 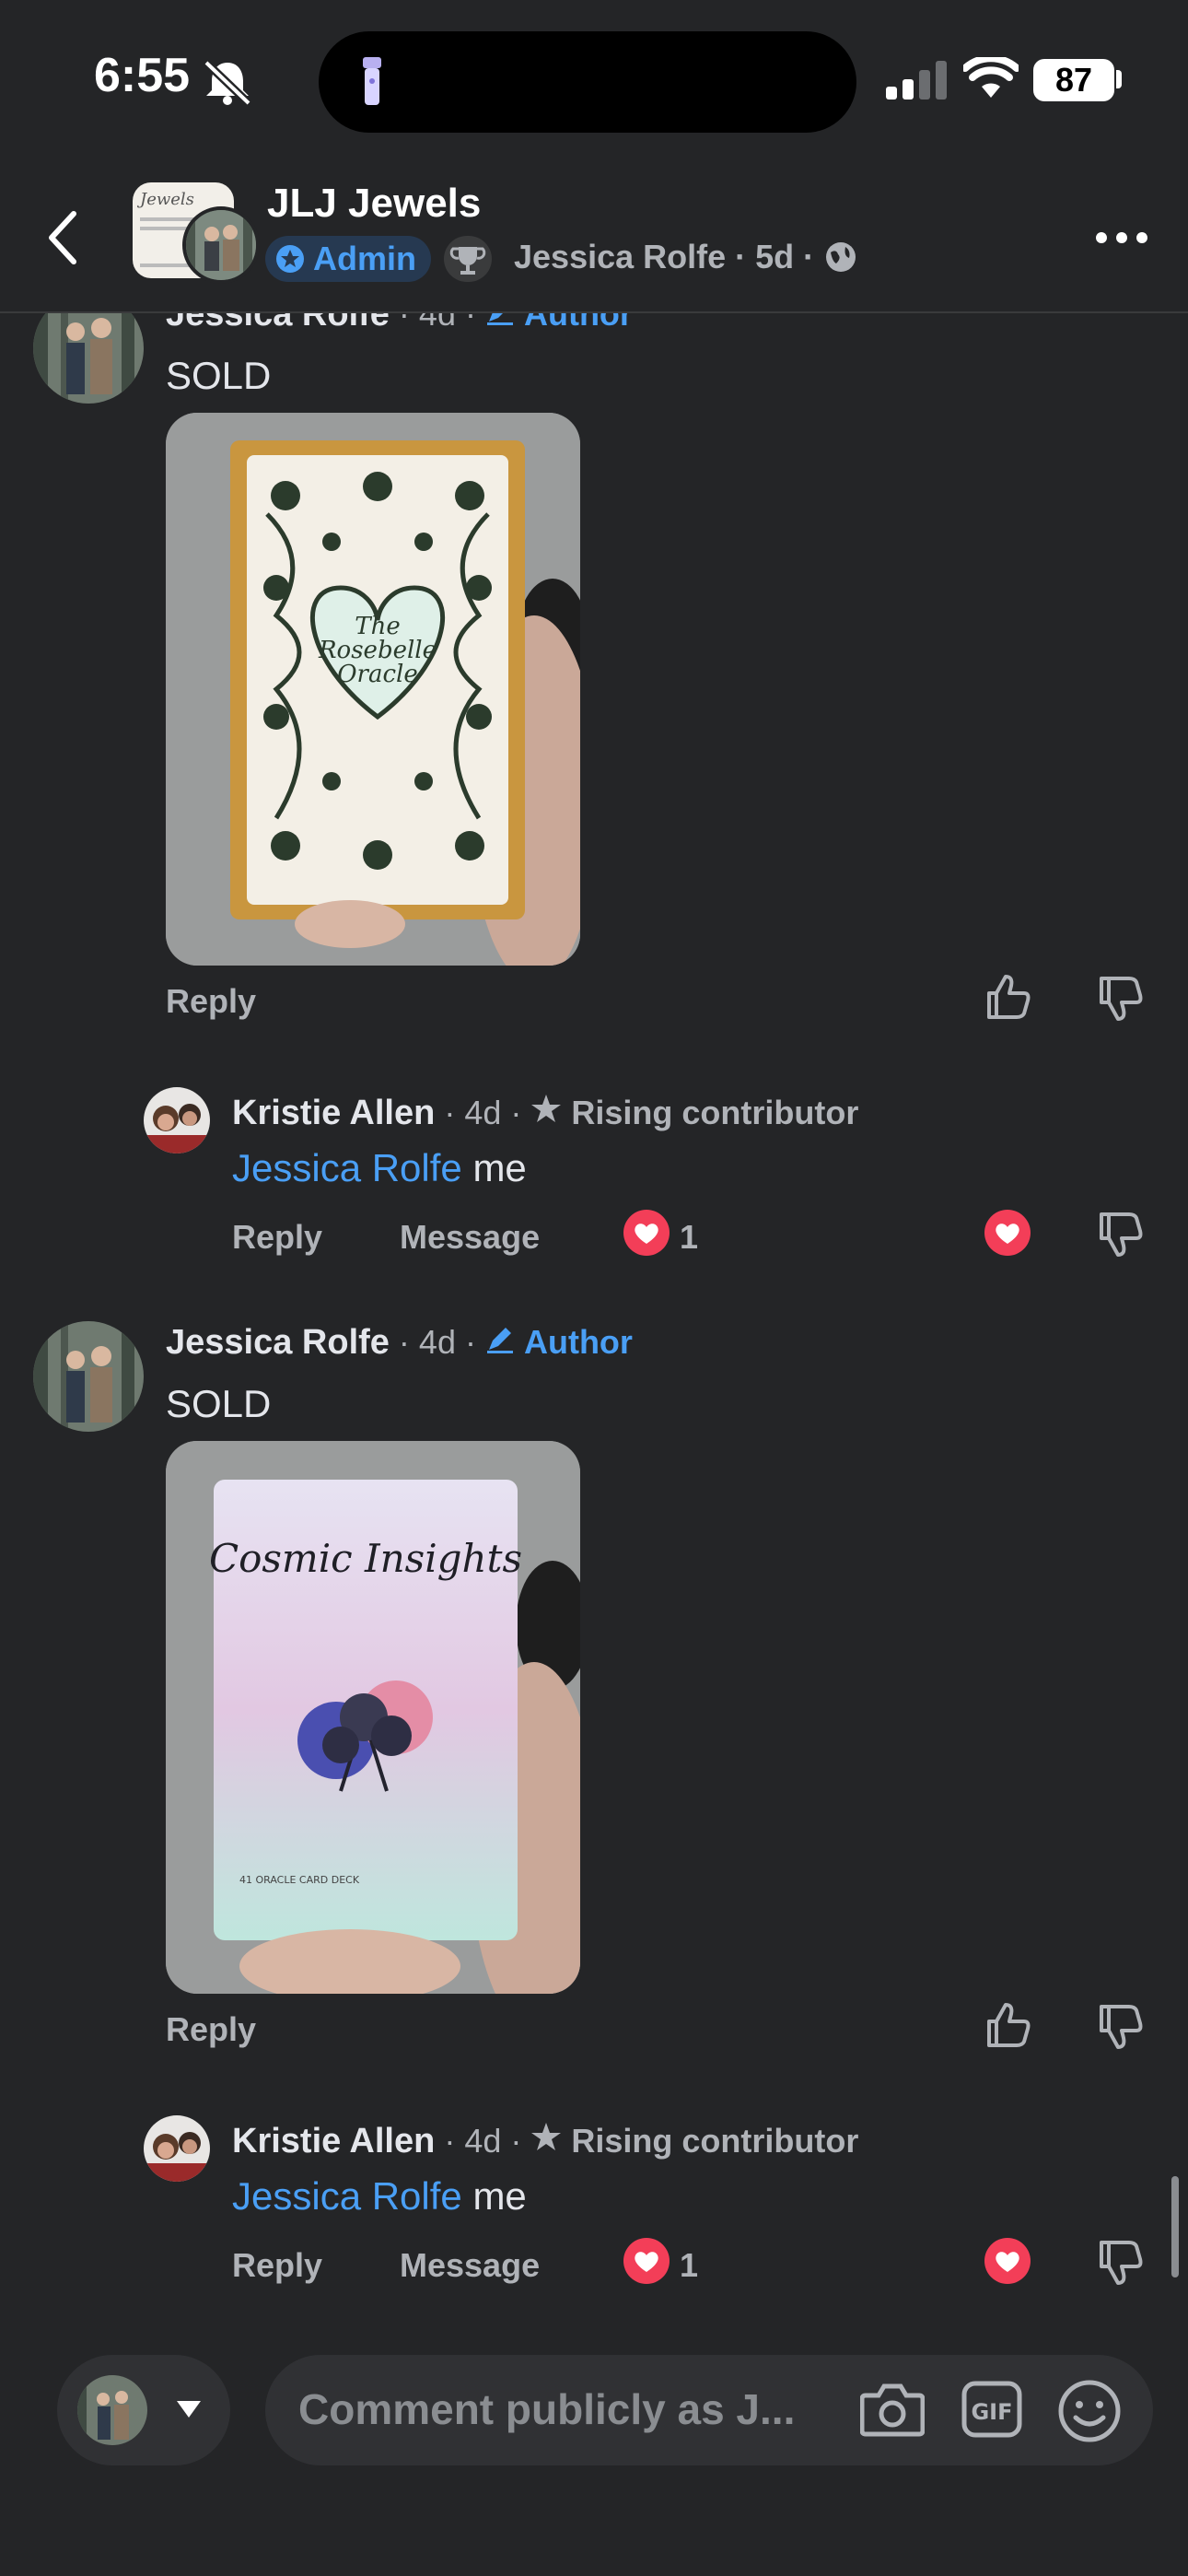 I want to click on admin-label: Admin, so click(x=364, y=258).